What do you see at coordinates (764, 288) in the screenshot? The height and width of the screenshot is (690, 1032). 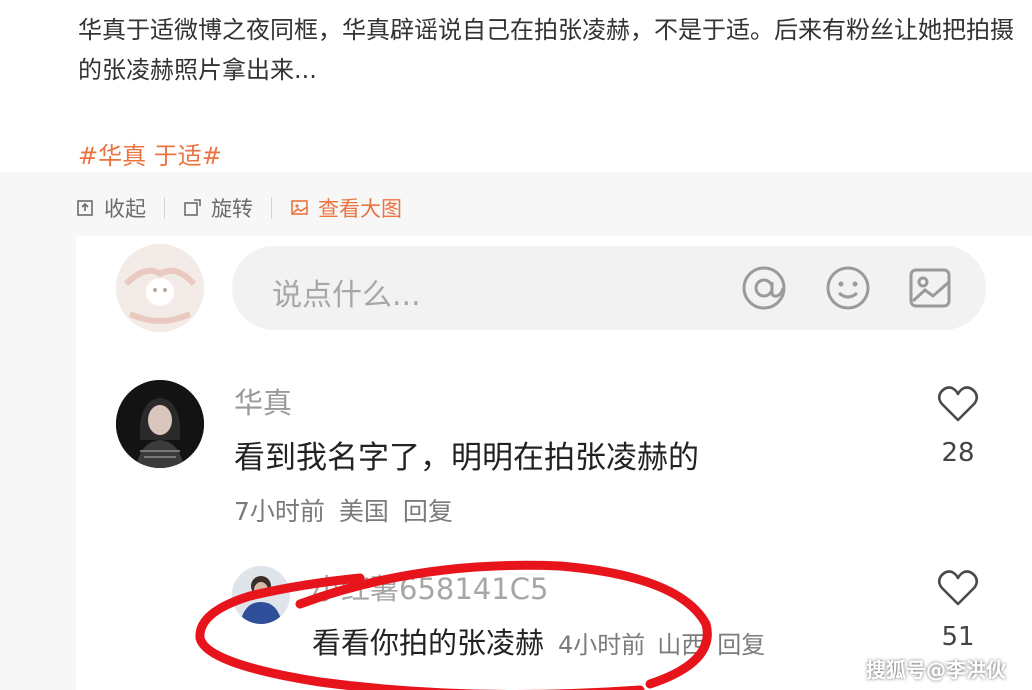 I see `mention-icon` at bounding box center [764, 288].